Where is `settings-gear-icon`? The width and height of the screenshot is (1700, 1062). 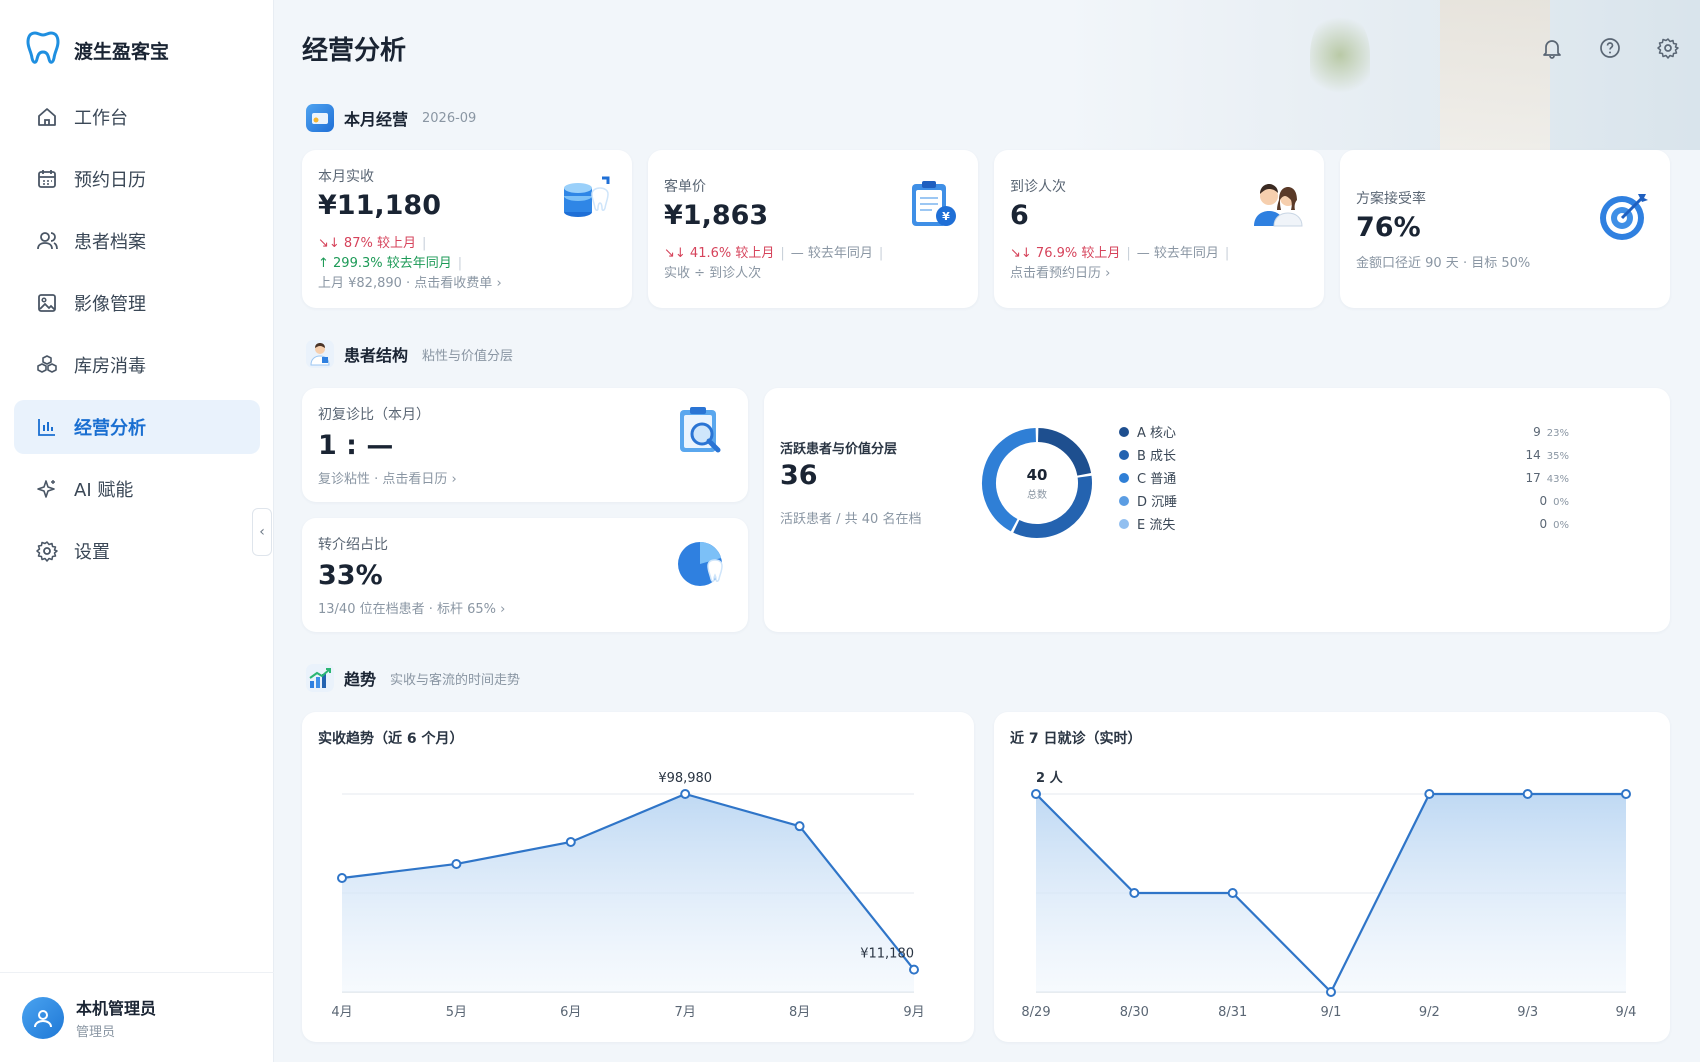
settings-gear-icon is located at coordinates (1668, 48).